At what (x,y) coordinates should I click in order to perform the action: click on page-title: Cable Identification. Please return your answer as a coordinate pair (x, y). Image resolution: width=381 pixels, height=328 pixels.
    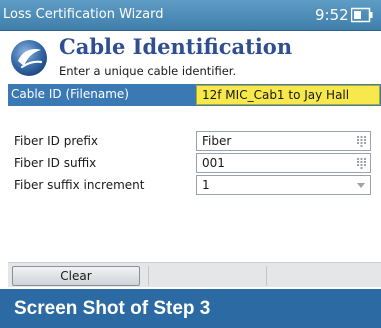
    Looking at the image, I should click on (176, 46).